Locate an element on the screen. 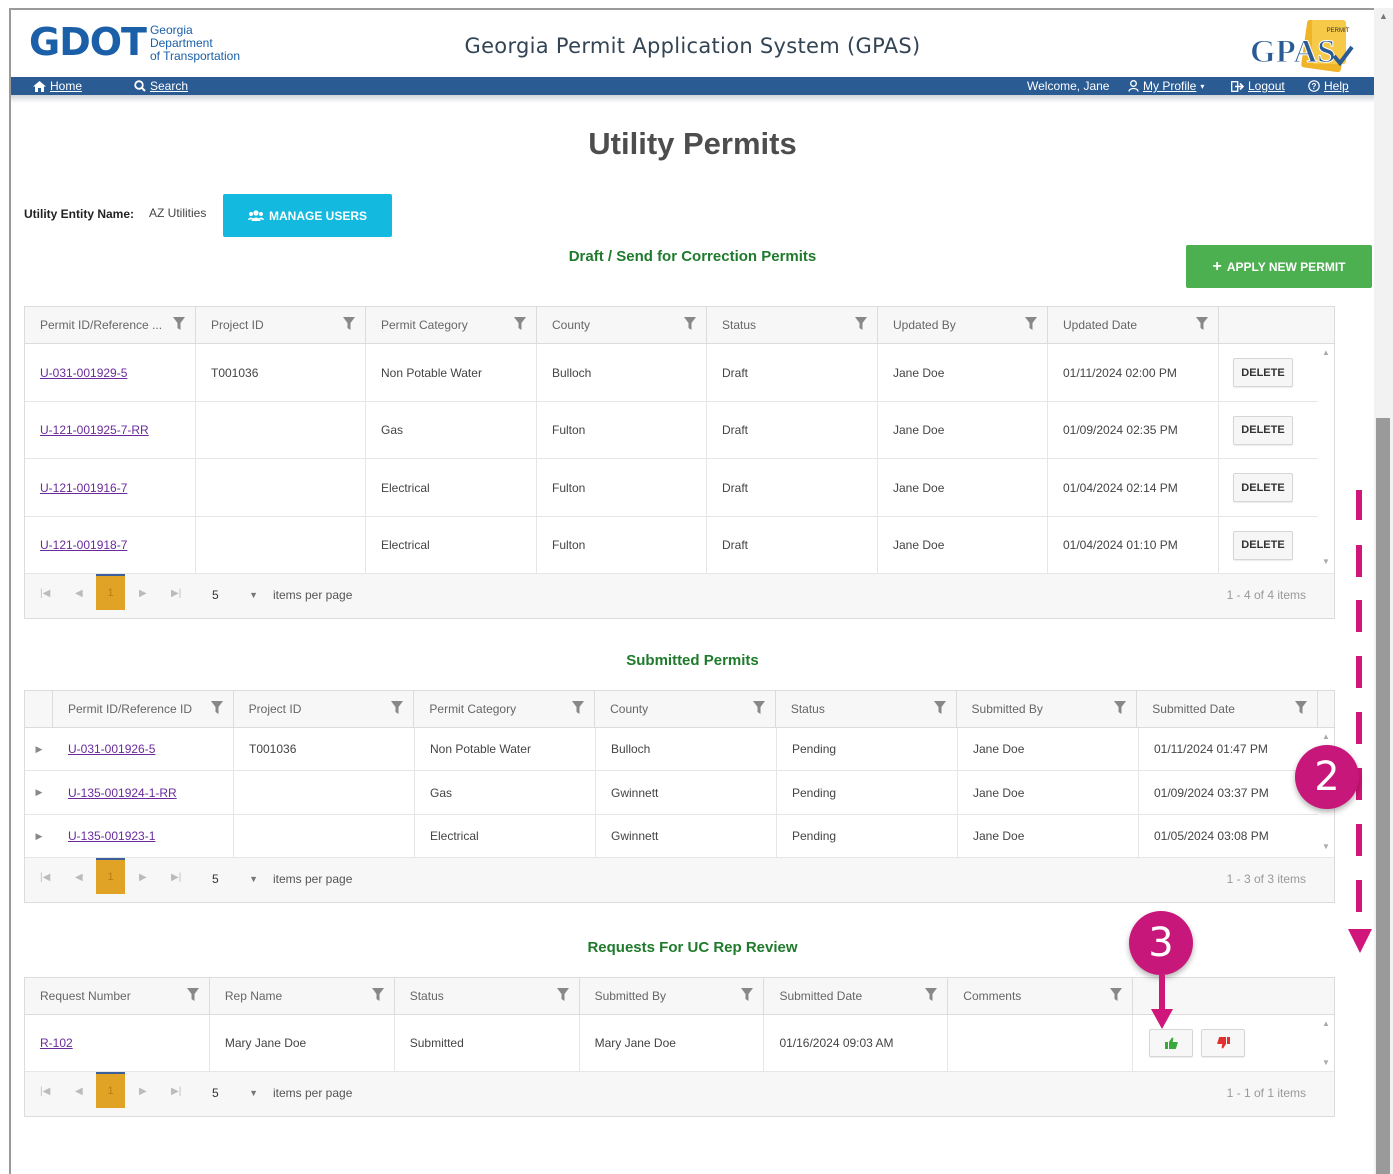 This screenshot has width=1393, height=1174. permit-id-link: U-121-001918-7 is located at coordinates (83, 545).